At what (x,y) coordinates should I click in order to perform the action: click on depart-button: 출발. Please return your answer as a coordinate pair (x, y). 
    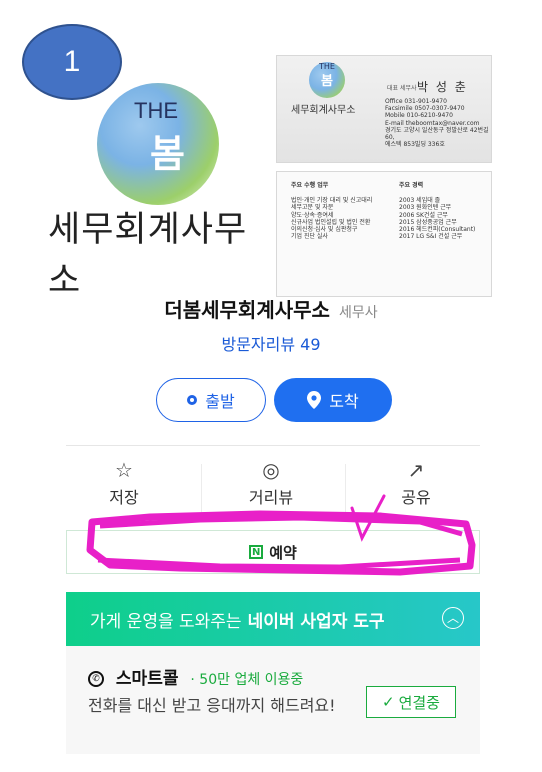
    Looking at the image, I should click on (211, 400).